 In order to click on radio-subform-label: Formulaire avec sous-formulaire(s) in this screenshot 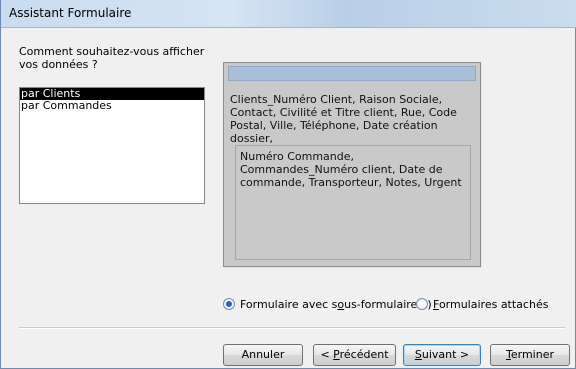, I will do `click(336, 304)`.